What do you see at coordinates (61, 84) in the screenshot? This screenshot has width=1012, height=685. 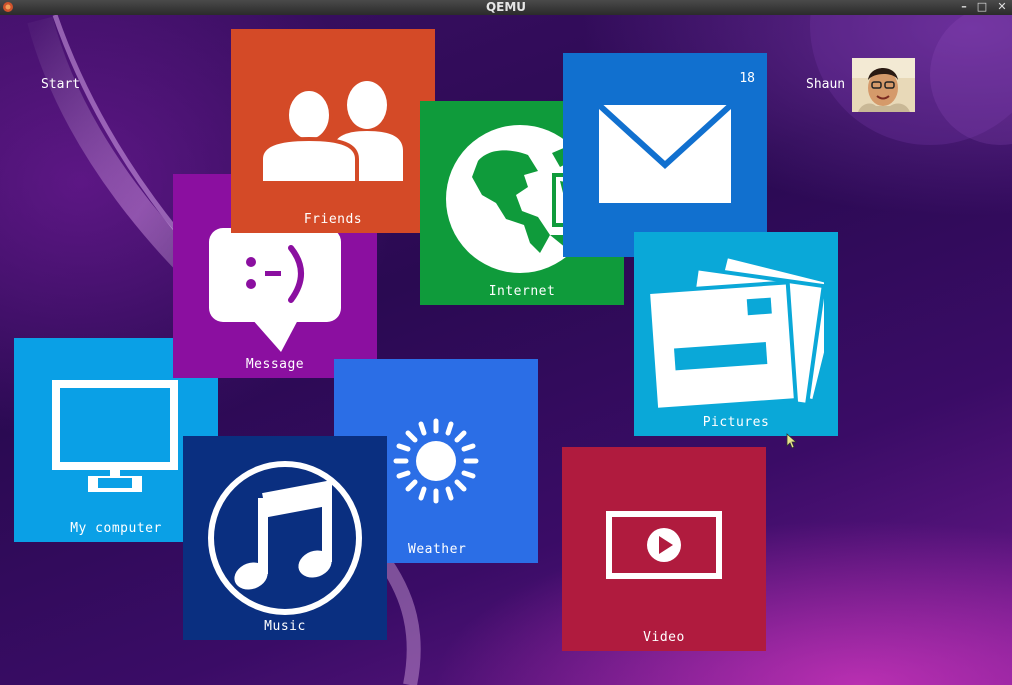 I see `start-label: Start` at bounding box center [61, 84].